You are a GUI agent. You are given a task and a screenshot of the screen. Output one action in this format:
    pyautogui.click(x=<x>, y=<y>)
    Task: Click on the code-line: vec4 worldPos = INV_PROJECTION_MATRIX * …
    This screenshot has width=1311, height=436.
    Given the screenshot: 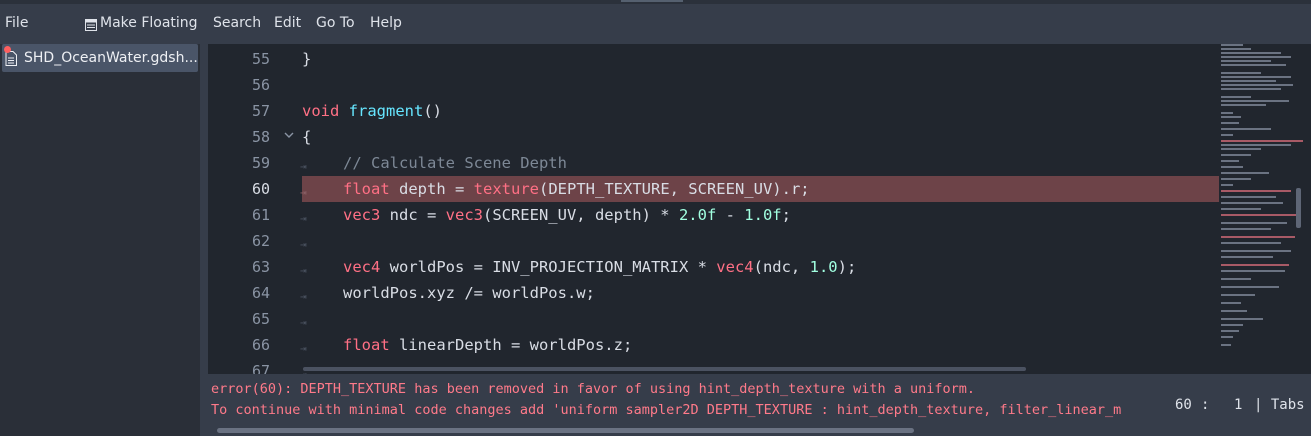 What is the action you would take?
    pyautogui.click(x=599, y=267)
    